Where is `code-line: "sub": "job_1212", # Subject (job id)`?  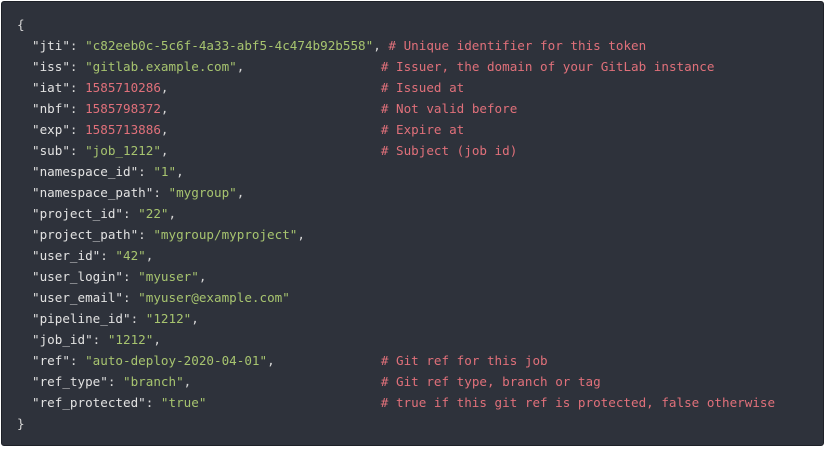
code-line: "sub": "job_1212", # Subject (job id) is located at coordinates (420, 150).